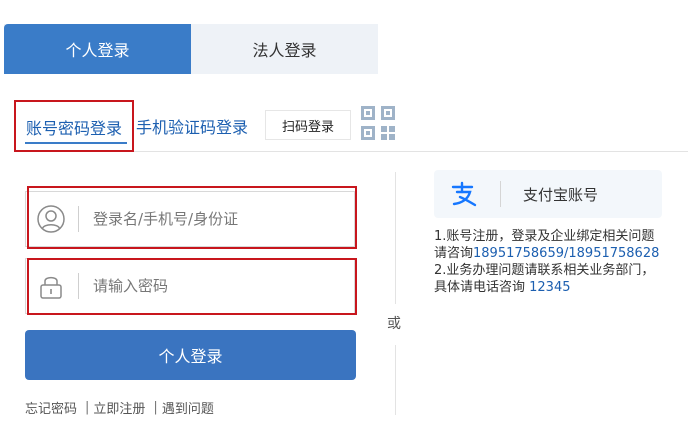 The width and height of the screenshot is (688, 432). Describe the element at coordinates (550, 287) in the screenshot. I see `hotline-number: 12345` at that location.